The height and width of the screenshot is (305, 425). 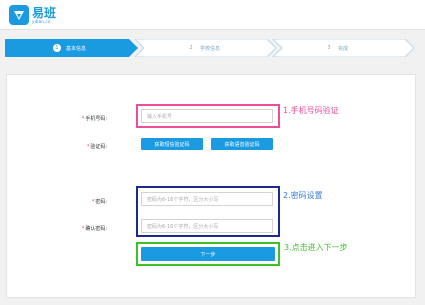 What do you see at coordinates (316, 247) in the screenshot?
I see `note-next-step: 3.点击进入下一步` at bounding box center [316, 247].